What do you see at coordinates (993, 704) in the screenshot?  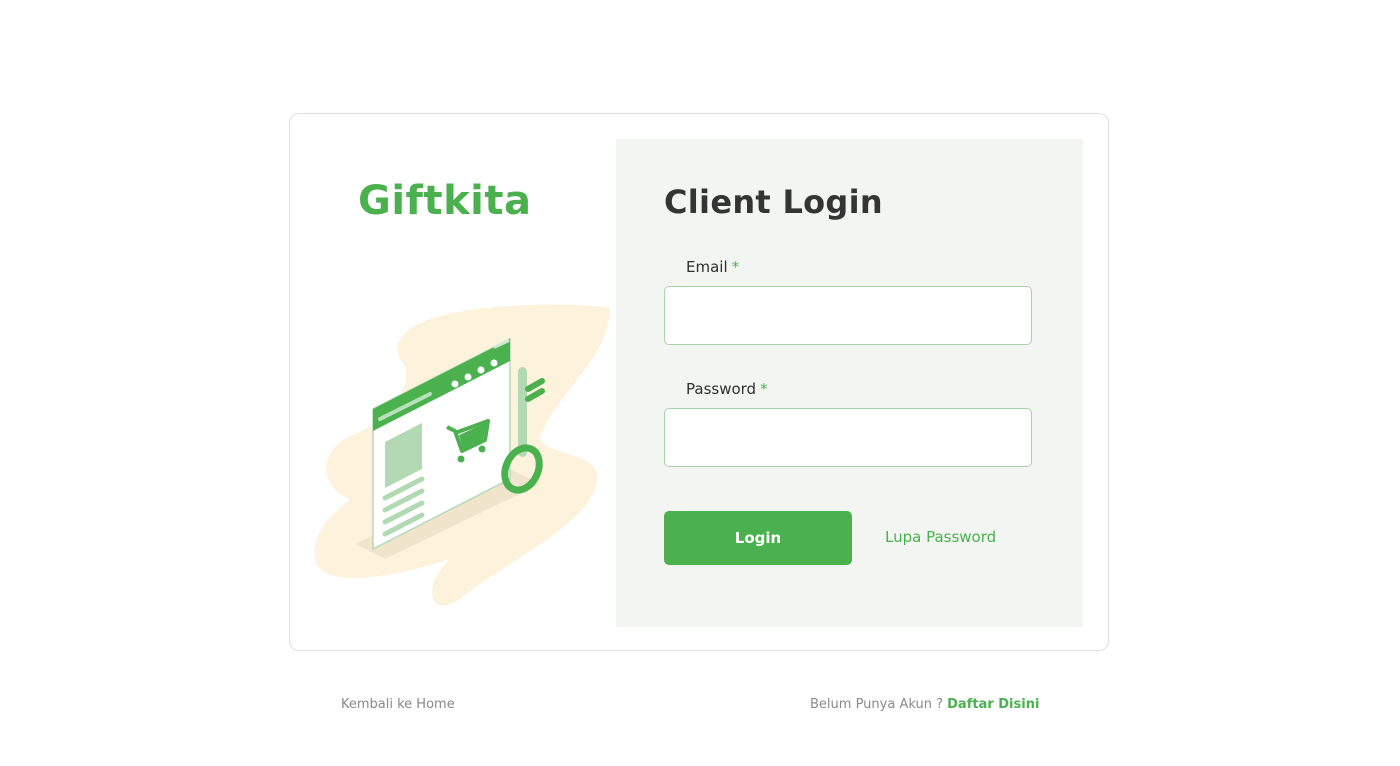 I see `register-link: Daftar Disini` at bounding box center [993, 704].